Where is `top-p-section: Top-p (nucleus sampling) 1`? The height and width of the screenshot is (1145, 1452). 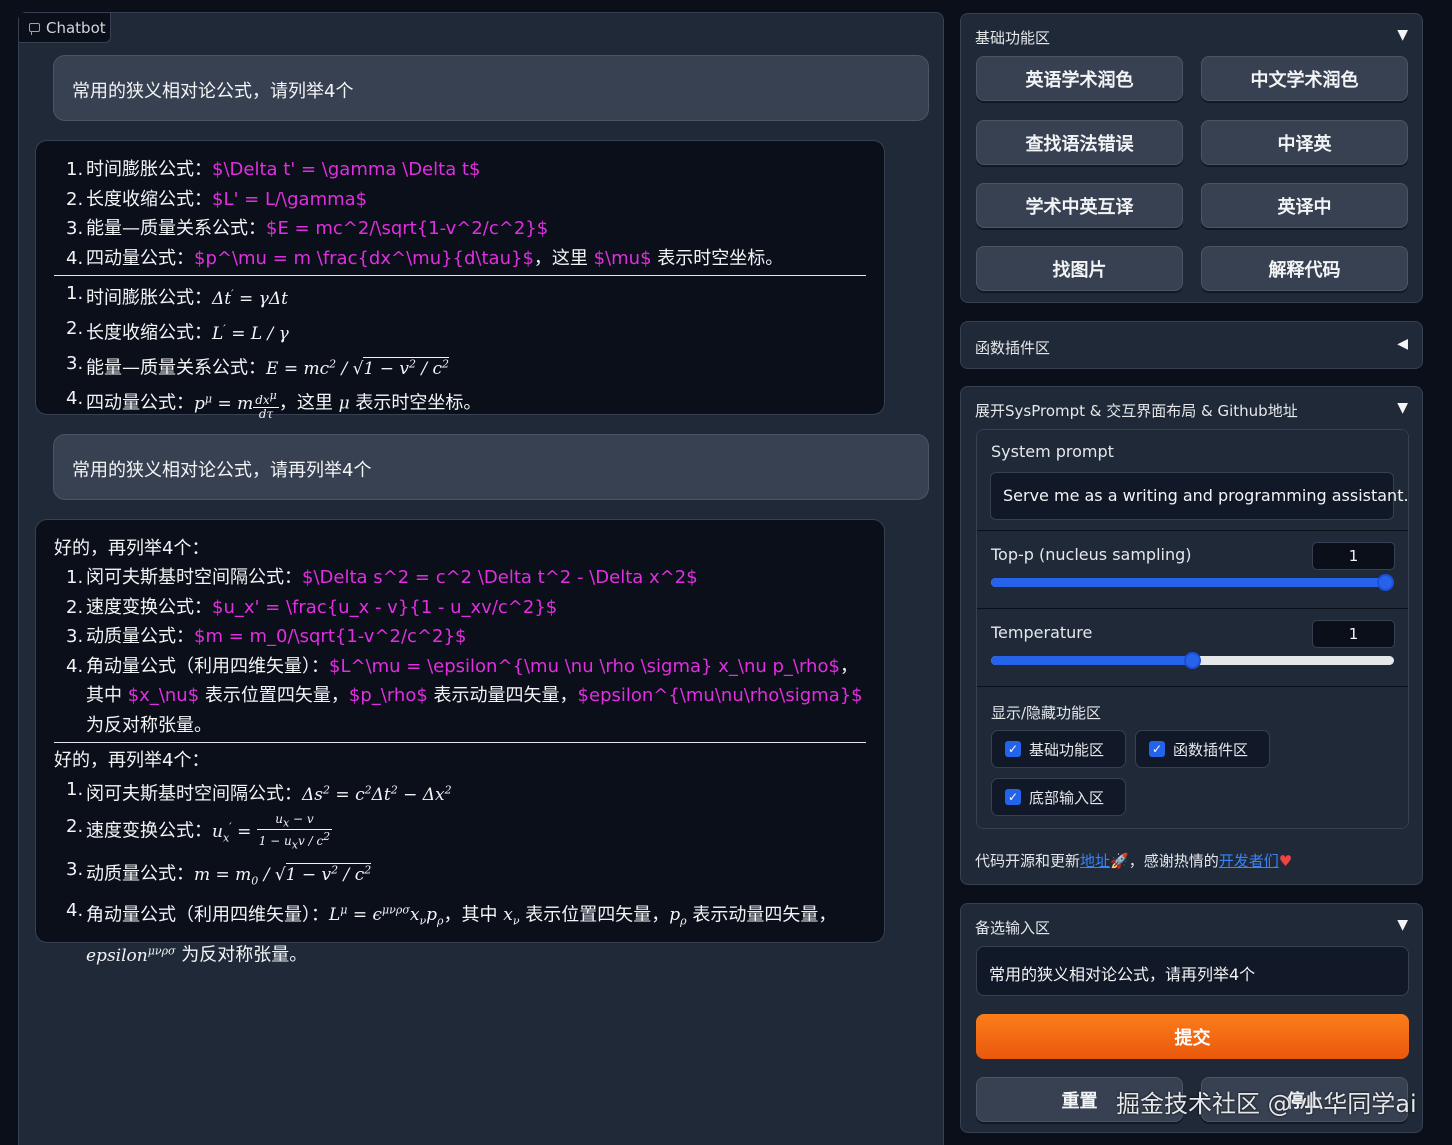
top-p-section: Top-p (nucleus sampling) 1 is located at coordinates (1192, 569).